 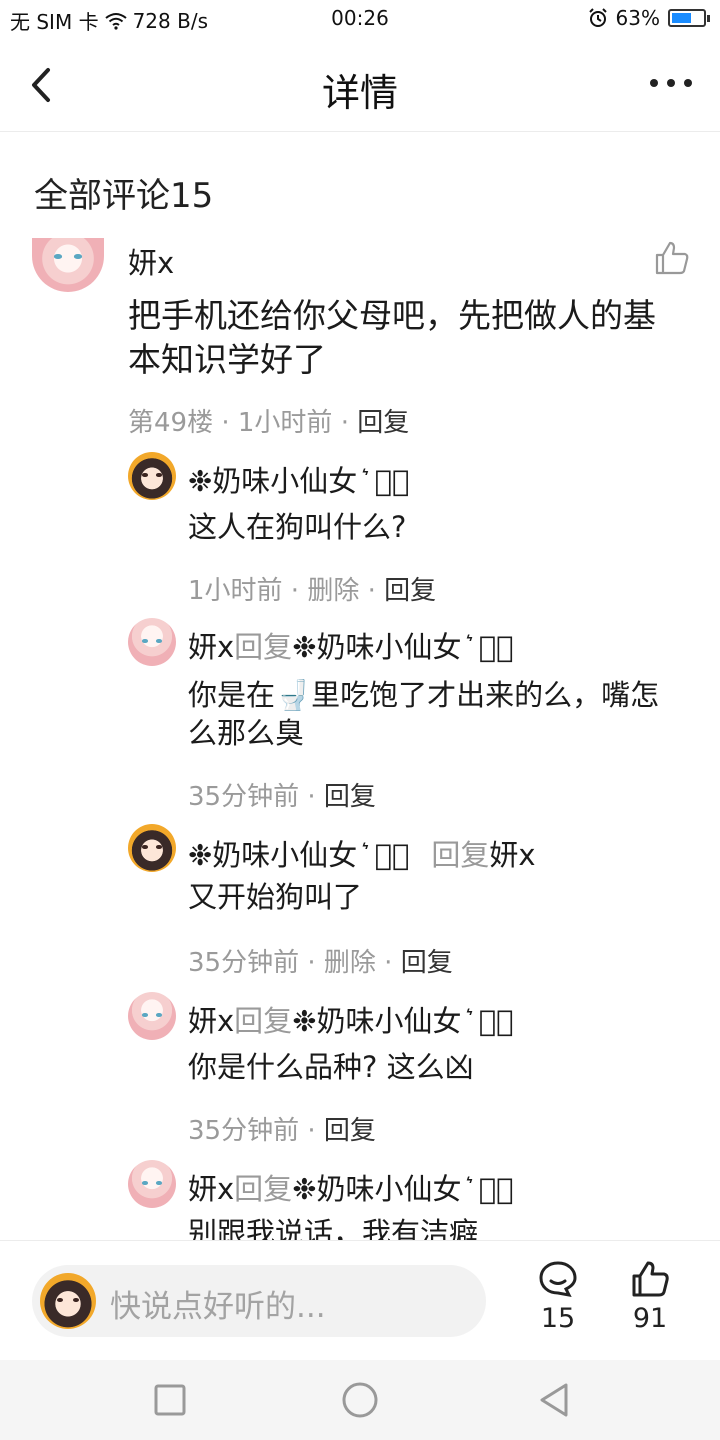 What do you see at coordinates (689, 18) in the screenshot?
I see `battery-icon` at bounding box center [689, 18].